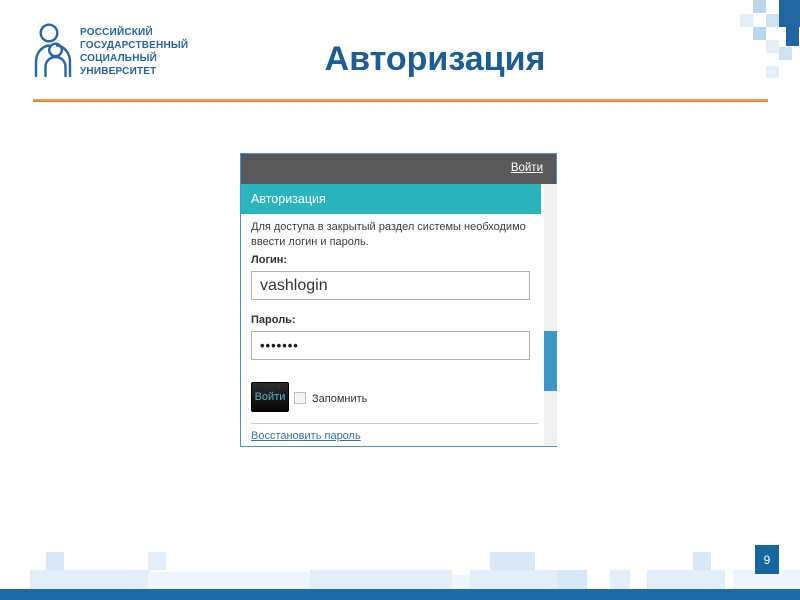 This screenshot has height=600, width=800. What do you see at coordinates (550, 361) in the screenshot?
I see `scrollbar-thumb` at bounding box center [550, 361].